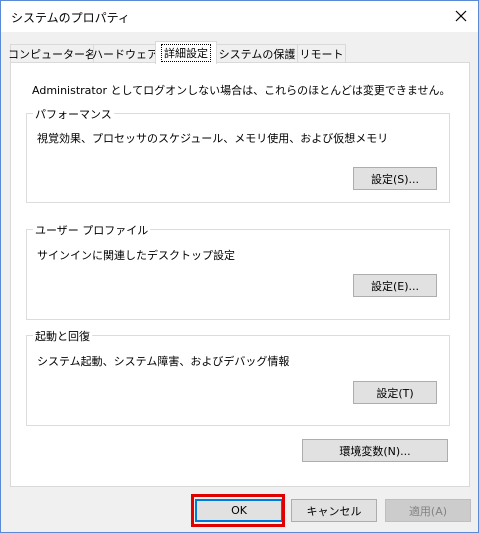 This screenshot has height=533, width=479. What do you see at coordinates (395, 392) in the screenshot?
I see `startup-recovery-settings-button: 設定(T)` at bounding box center [395, 392].